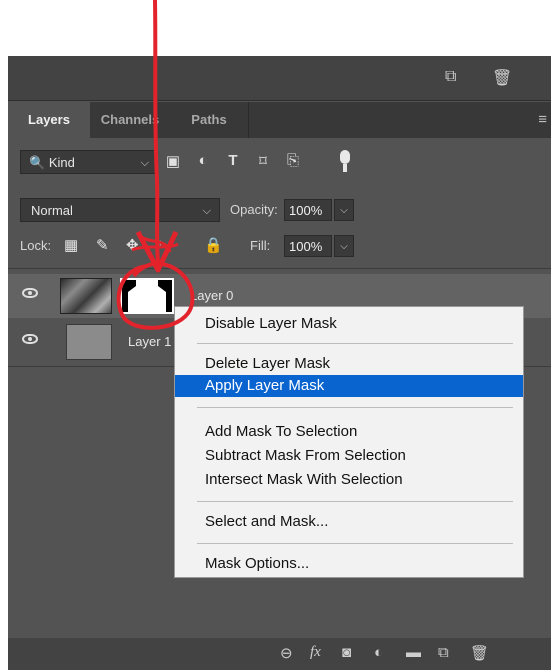 The height and width of the screenshot is (670, 551). What do you see at coordinates (349, 432) in the screenshot?
I see `menu-item-add-mask-to-selection: Add Mask To Selection` at bounding box center [349, 432].